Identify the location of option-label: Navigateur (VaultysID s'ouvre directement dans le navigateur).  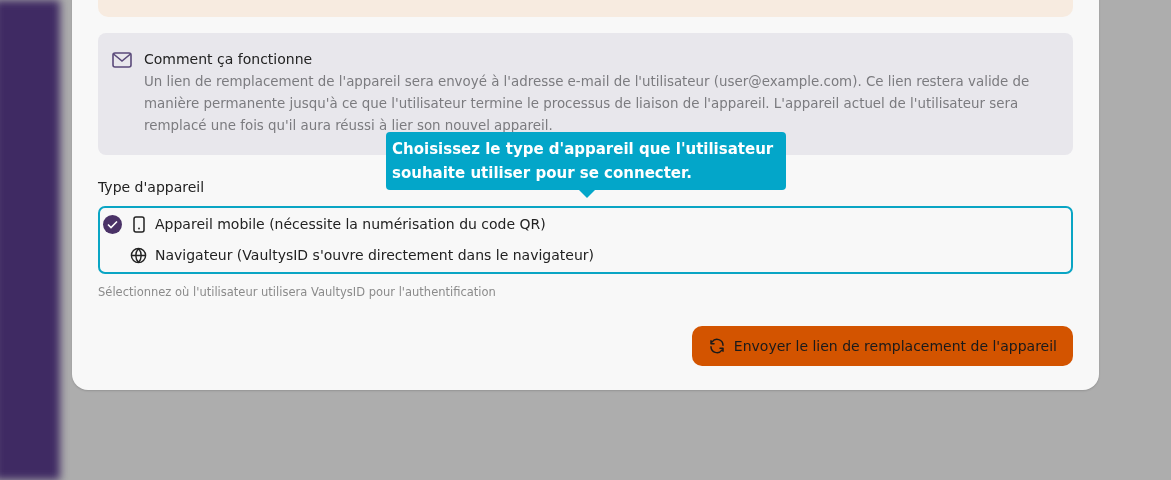
(374, 255).